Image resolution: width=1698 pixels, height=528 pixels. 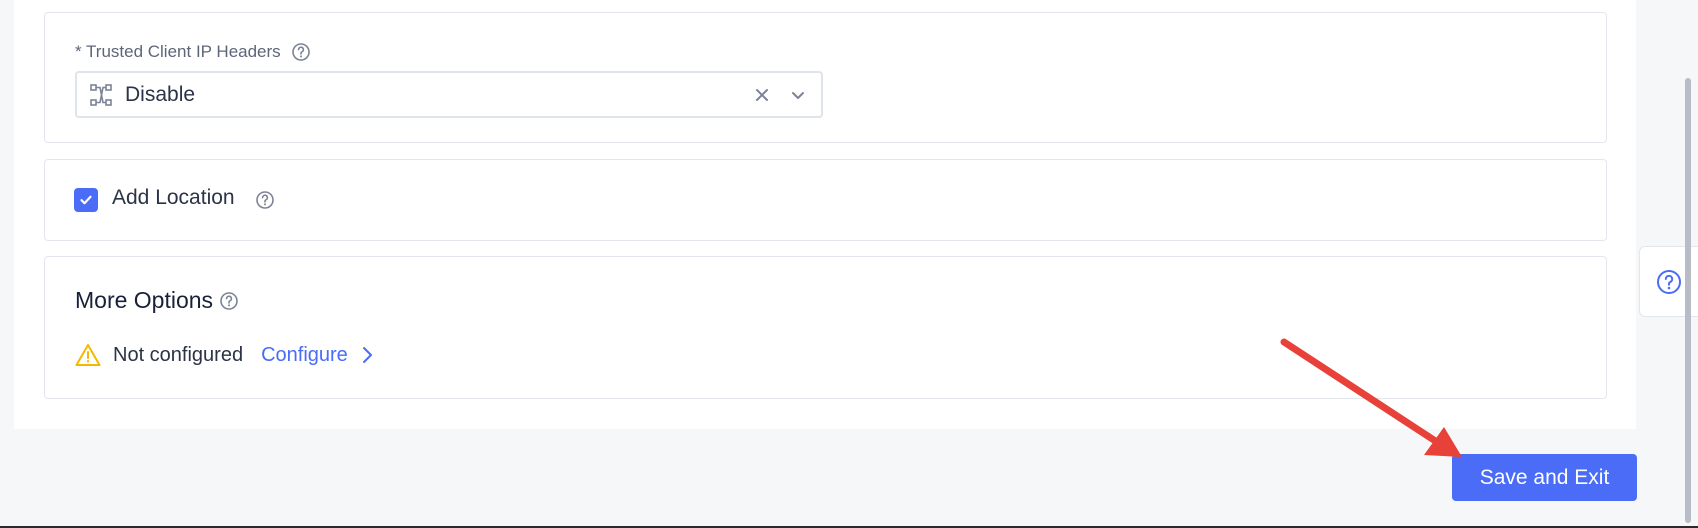 I want to click on clear-icon, so click(x=762, y=95).